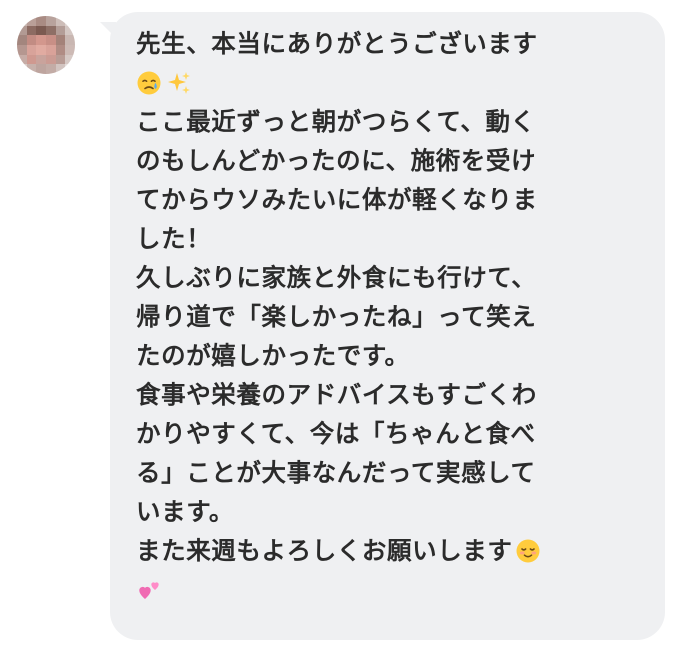  Describe the element at coordinates (149, 590) in the screenshot. I see `two-hearts-icon` at that location.